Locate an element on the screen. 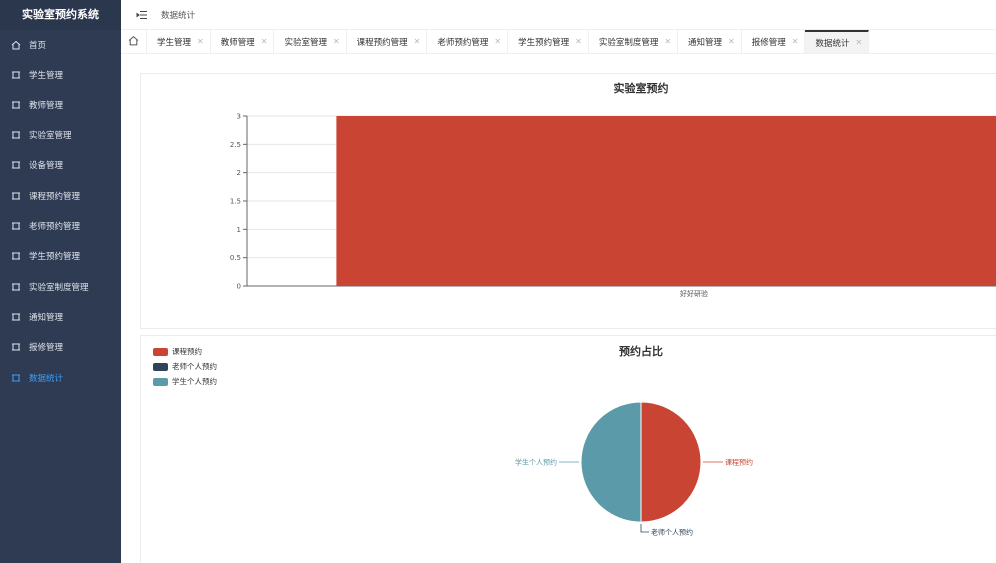 Image resolution: width=996 pixels, height=563 pixels. sidebar-item-label: 实验室管理 is located at coordinates (50, 136).